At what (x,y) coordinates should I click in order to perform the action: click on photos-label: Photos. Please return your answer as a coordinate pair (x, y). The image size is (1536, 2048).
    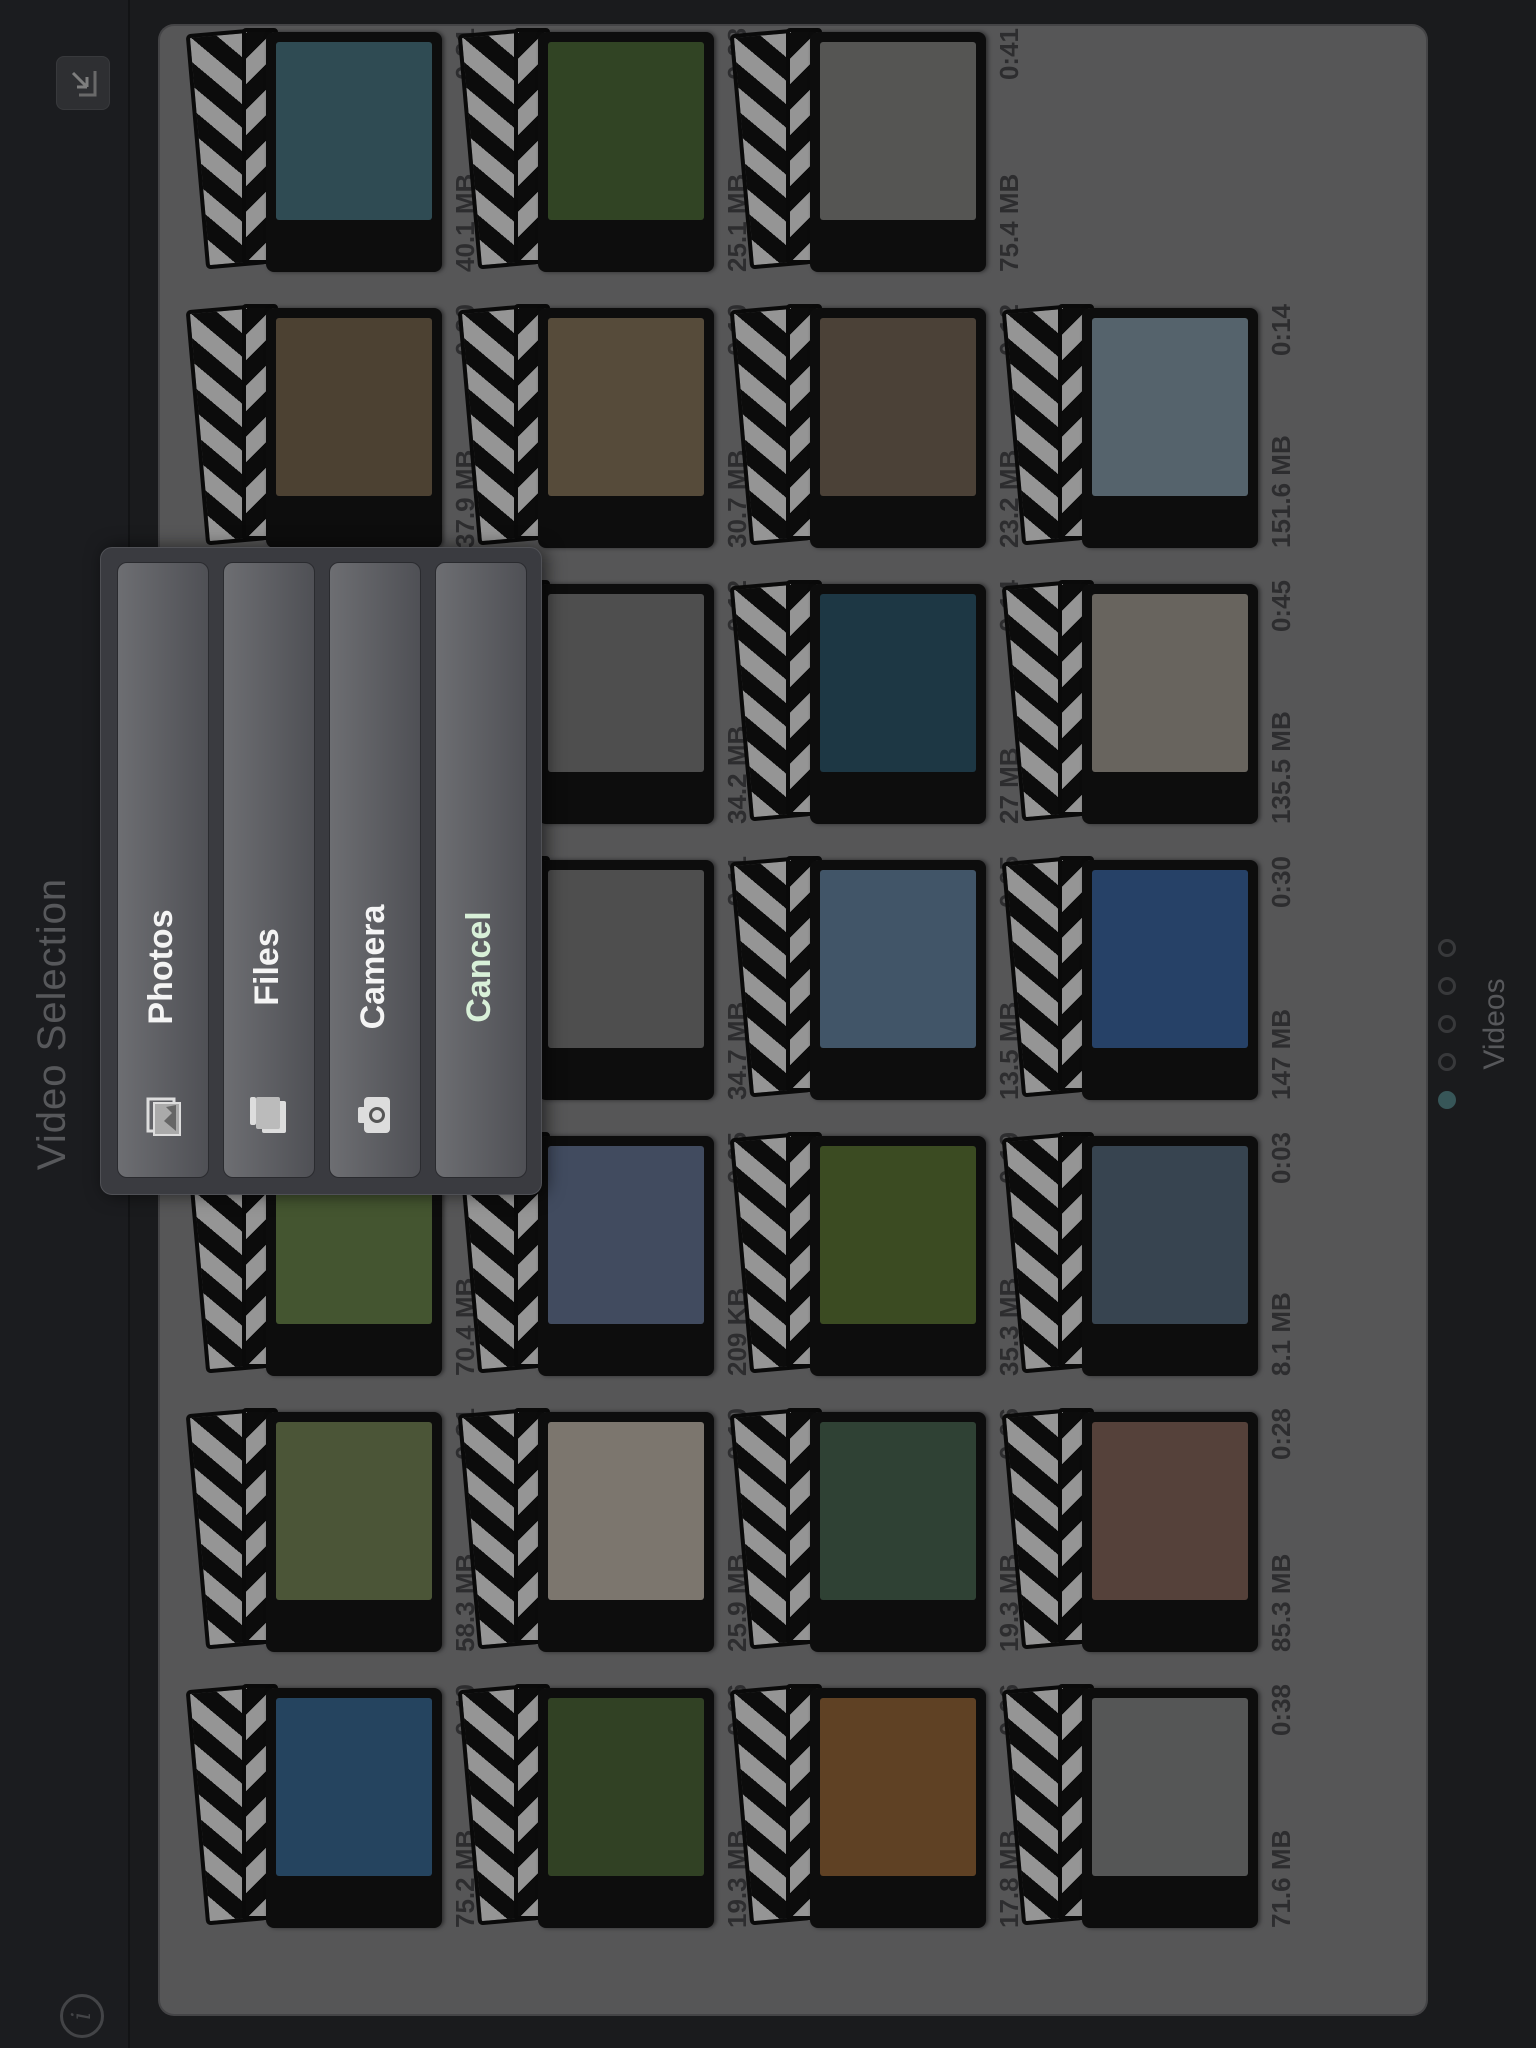
    Looking at the image, I should click on (161, 967).